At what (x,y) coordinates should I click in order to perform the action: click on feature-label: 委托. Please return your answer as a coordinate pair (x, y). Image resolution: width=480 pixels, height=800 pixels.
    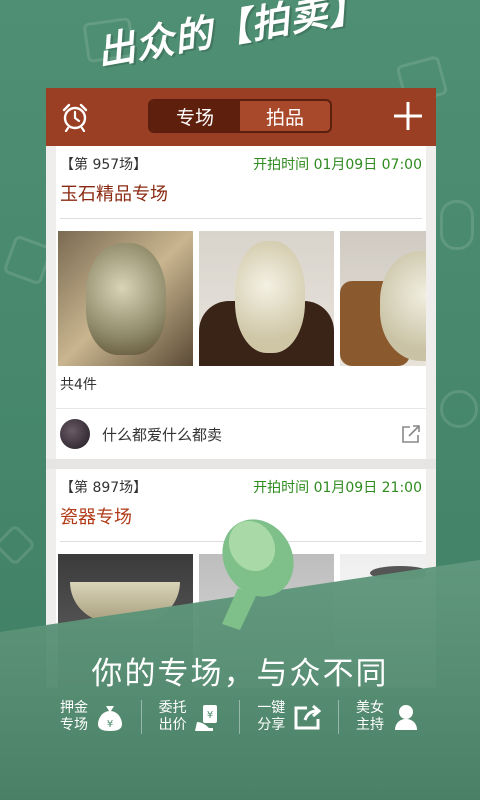
    Looking at the image, I should click on (172, 708).